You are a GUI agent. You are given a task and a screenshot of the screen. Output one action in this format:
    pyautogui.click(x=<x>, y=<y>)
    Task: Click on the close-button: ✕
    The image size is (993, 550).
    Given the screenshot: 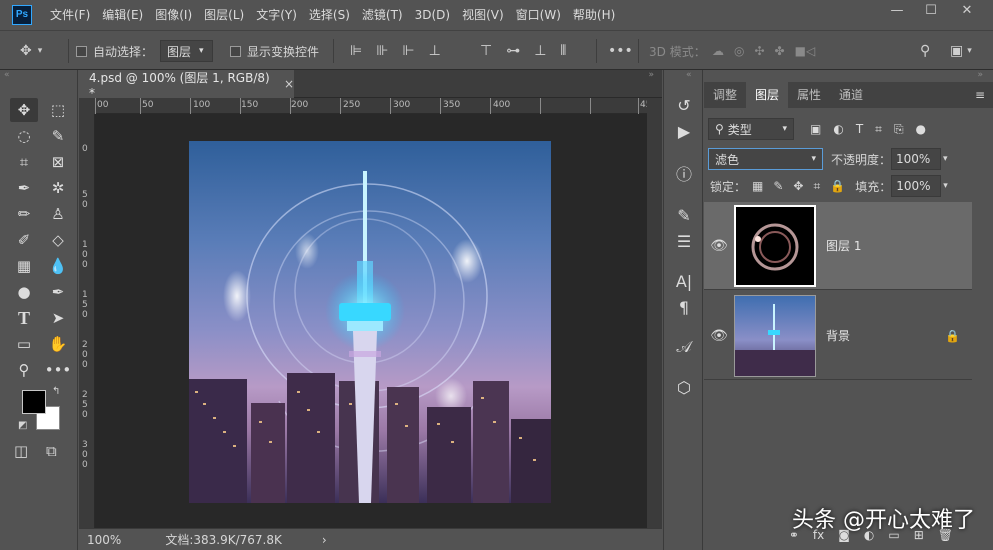 What is the action you would take?
    pyautogui.click(x=967, y=11)
    